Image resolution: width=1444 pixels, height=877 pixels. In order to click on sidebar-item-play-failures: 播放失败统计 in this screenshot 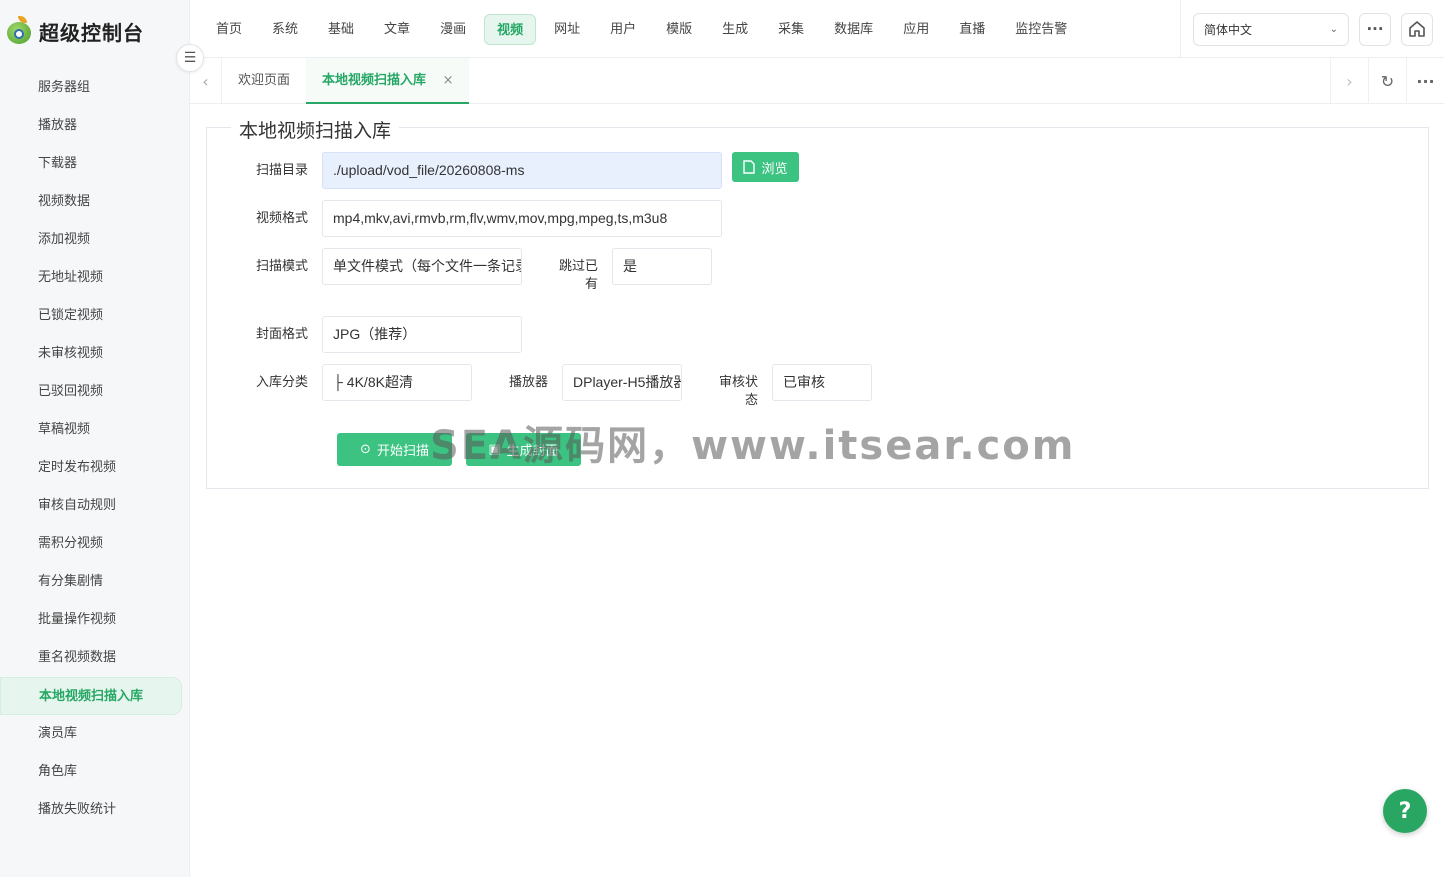, I will do `click(95, 810)`.